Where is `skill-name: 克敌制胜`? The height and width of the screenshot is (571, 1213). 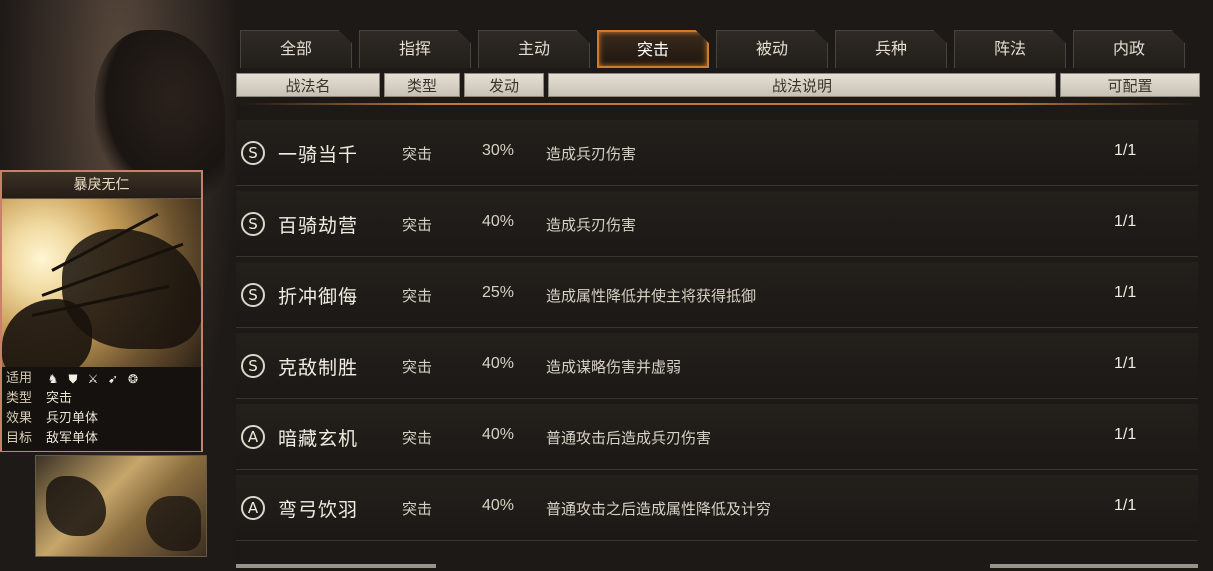 skill-name: 克敌制胜 is located at coordinates (318, 368).